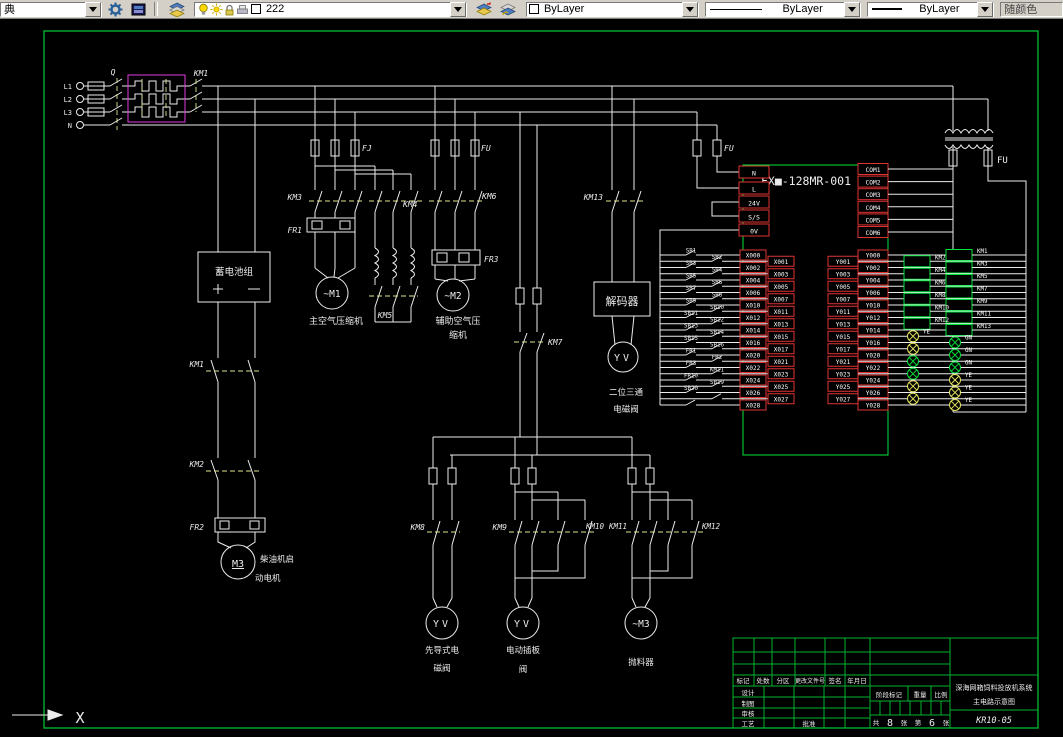 The image size is (1063, 737). Describe the element at coordinates (216, 9) in the screenshot. I see `sun-freeze-icon` at that location.